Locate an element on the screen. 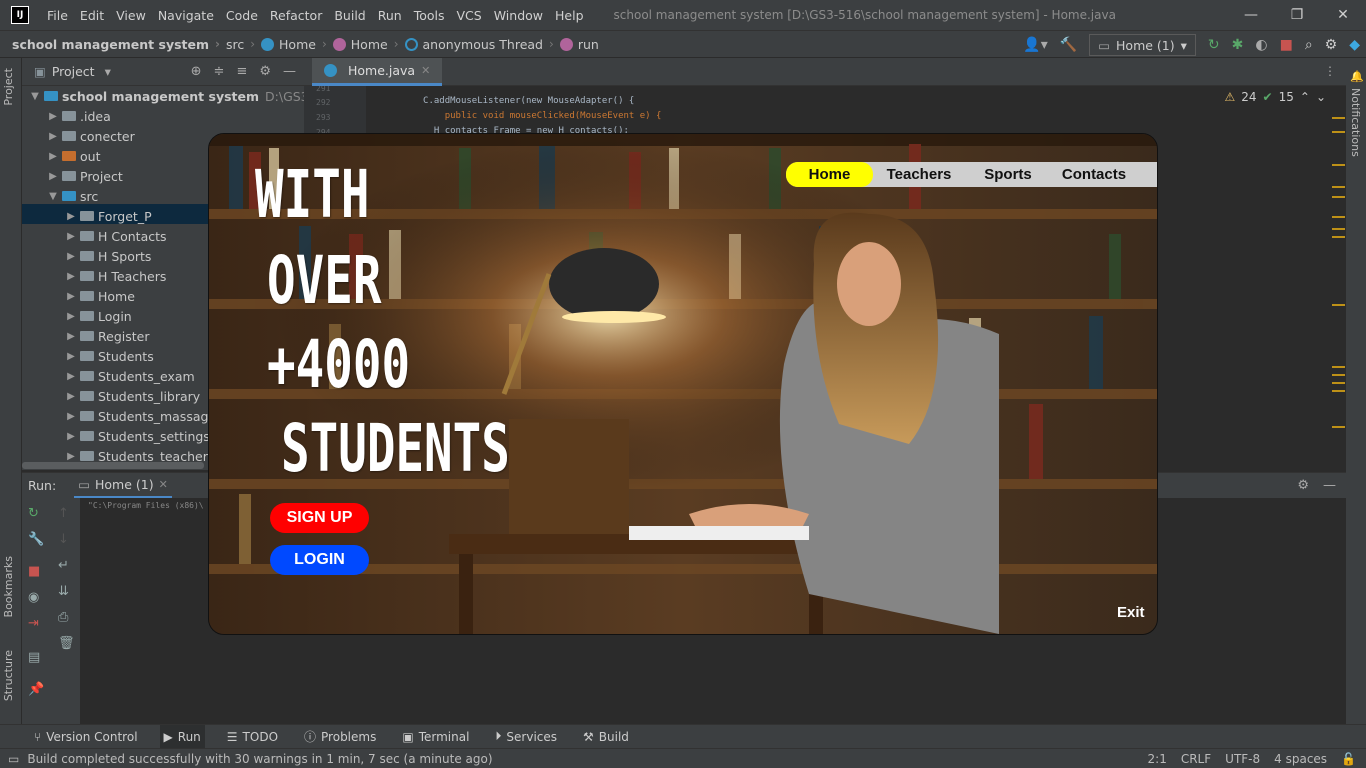 Image resolution: width=1366 pixels, height=768 pixels. tree-item: ▶ H Teachers is located at coordinates (115, 276).